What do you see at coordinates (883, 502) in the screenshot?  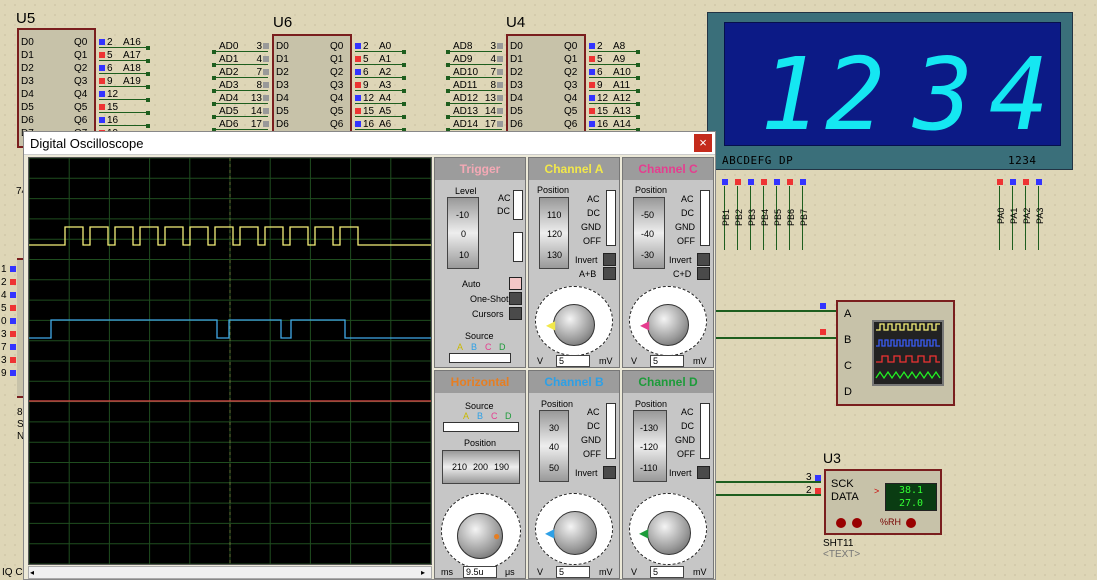 I see `sht11-sensor: SCK DATA > 38.1 27.0 %RH` at bounding box center [883, 502].